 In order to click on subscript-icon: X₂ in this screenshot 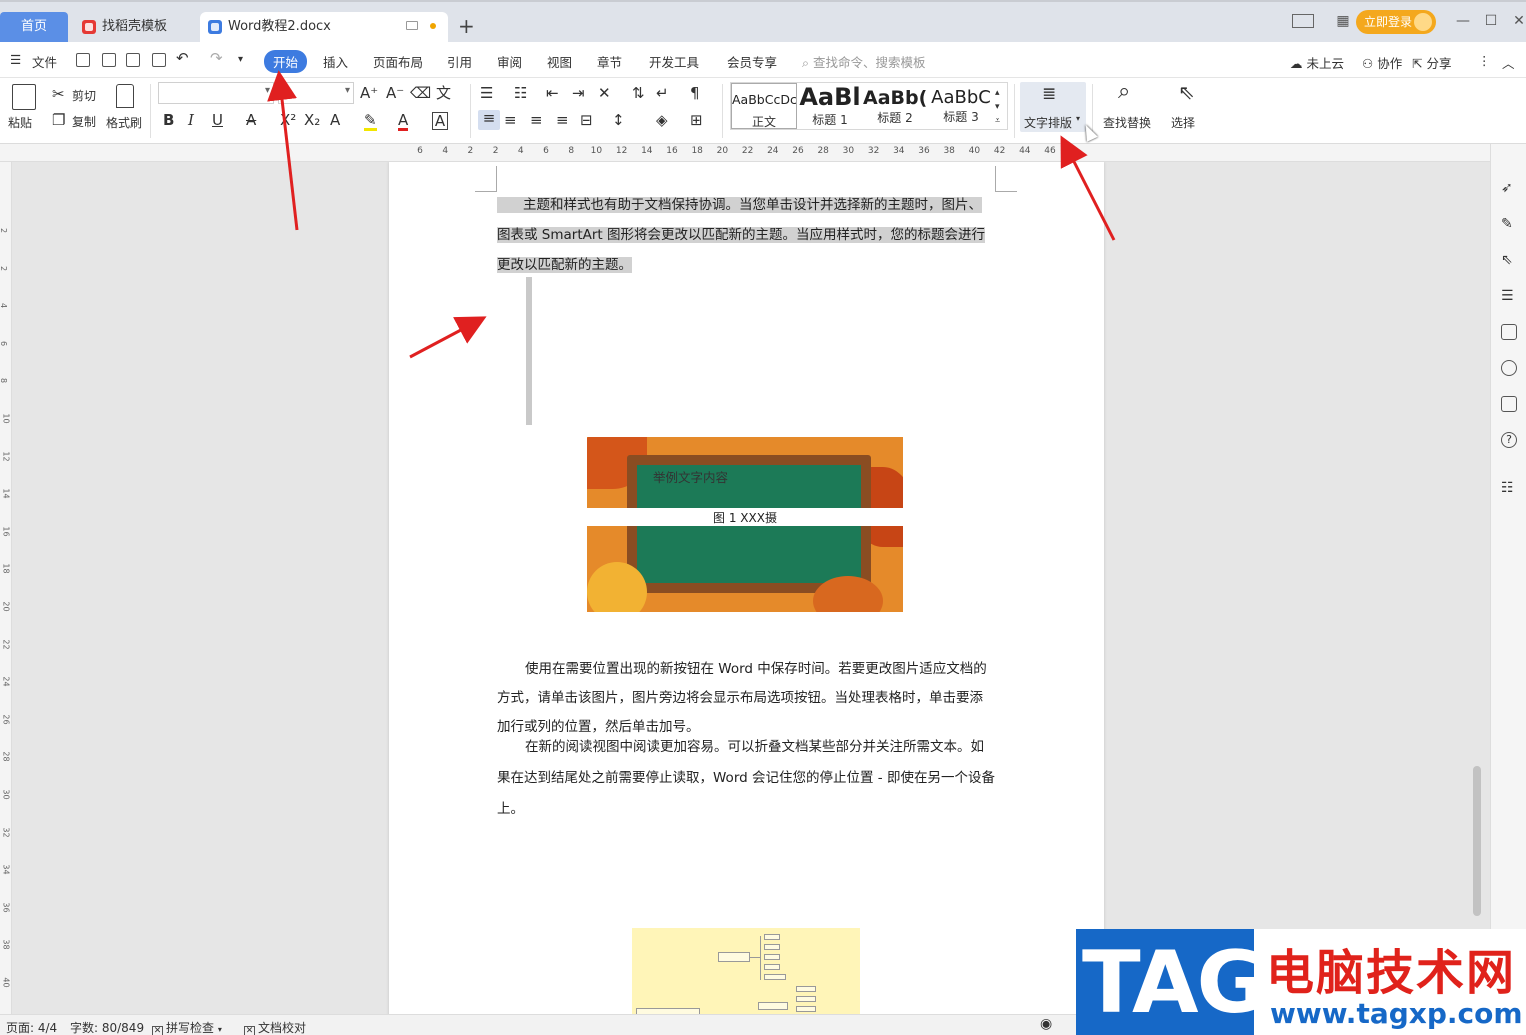, I will do `click(312, 120)`.